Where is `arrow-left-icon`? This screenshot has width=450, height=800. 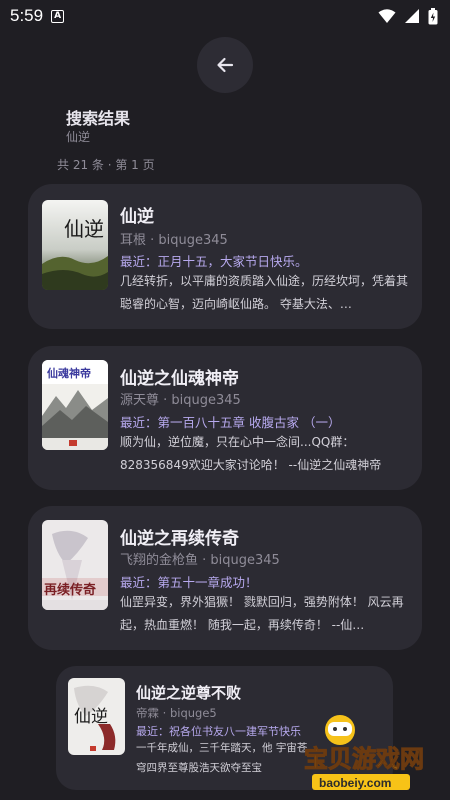 arrow-left-icon is located at coordinates (225, 65).